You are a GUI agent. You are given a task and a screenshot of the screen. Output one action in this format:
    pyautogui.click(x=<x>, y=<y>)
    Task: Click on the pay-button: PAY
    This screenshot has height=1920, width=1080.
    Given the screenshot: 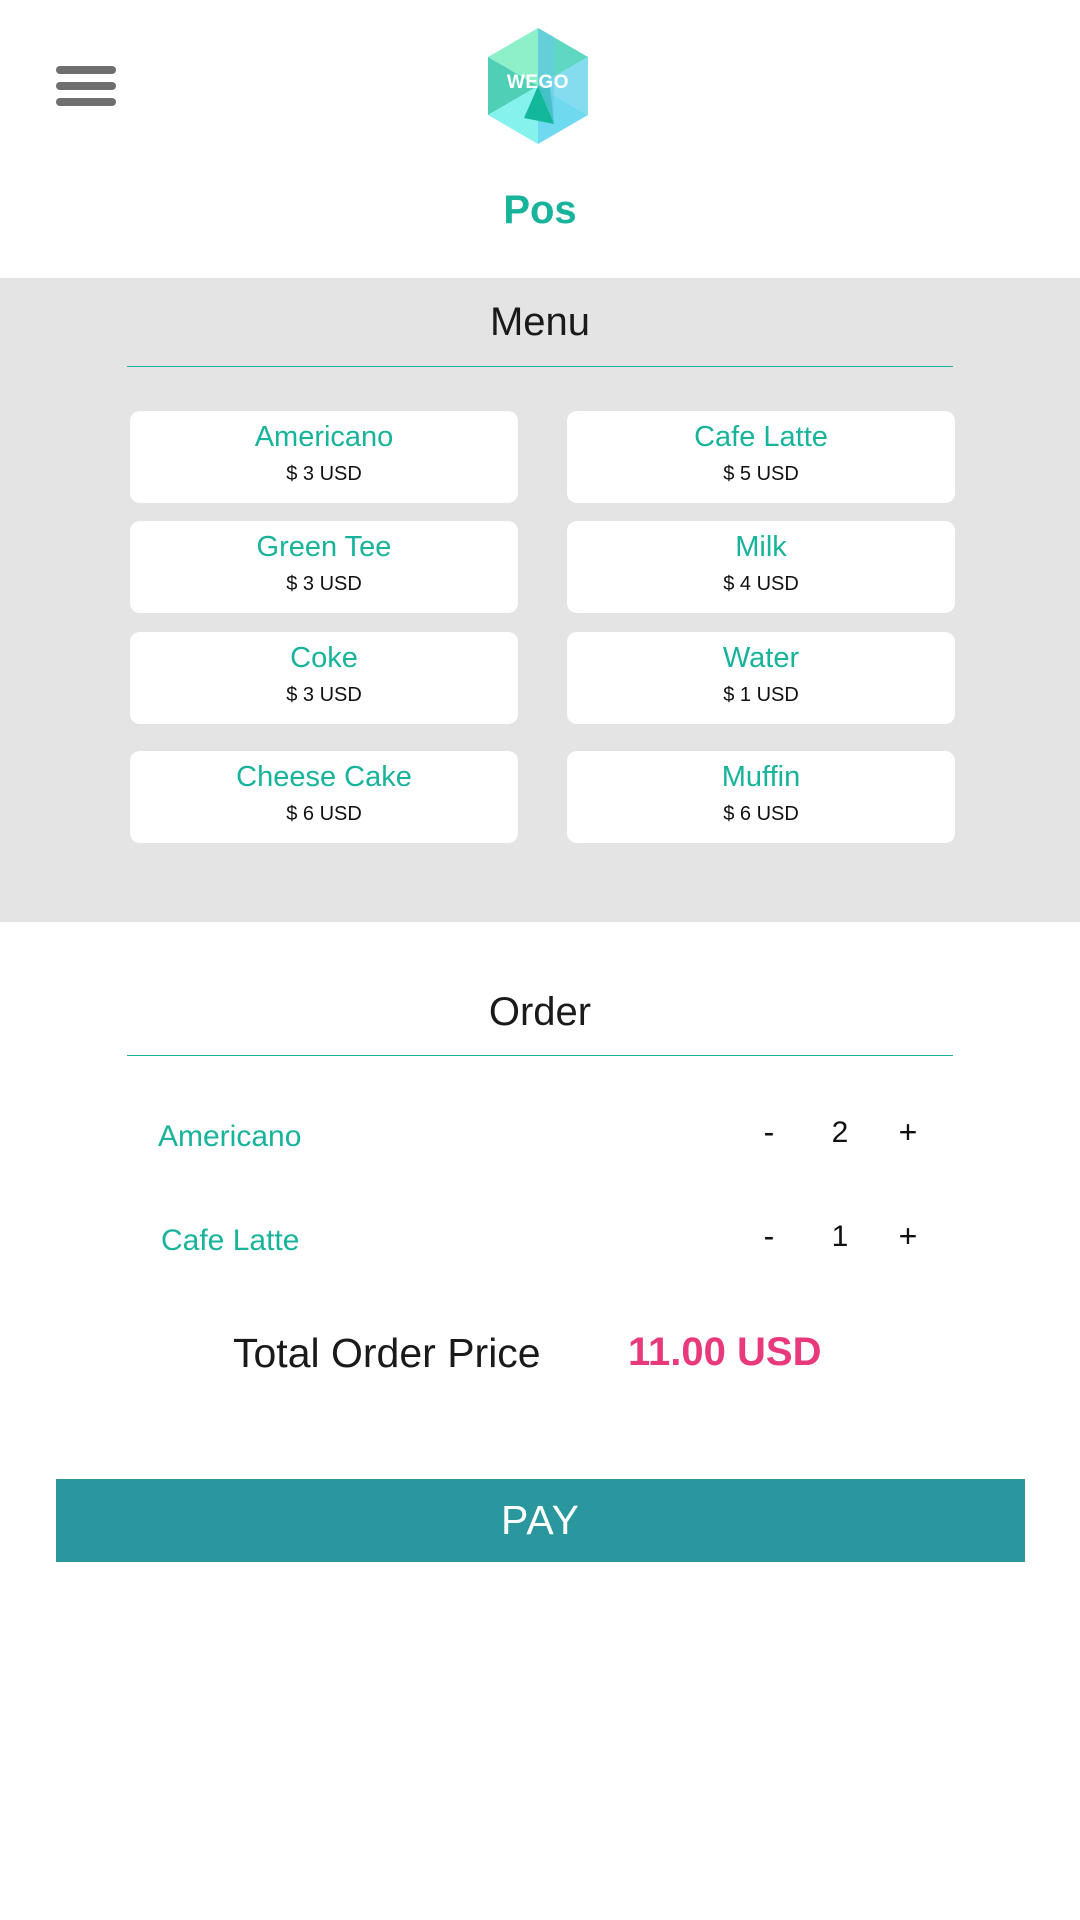 What is the action you would take?
    pyautogui.click(x=540, y=1520)
    